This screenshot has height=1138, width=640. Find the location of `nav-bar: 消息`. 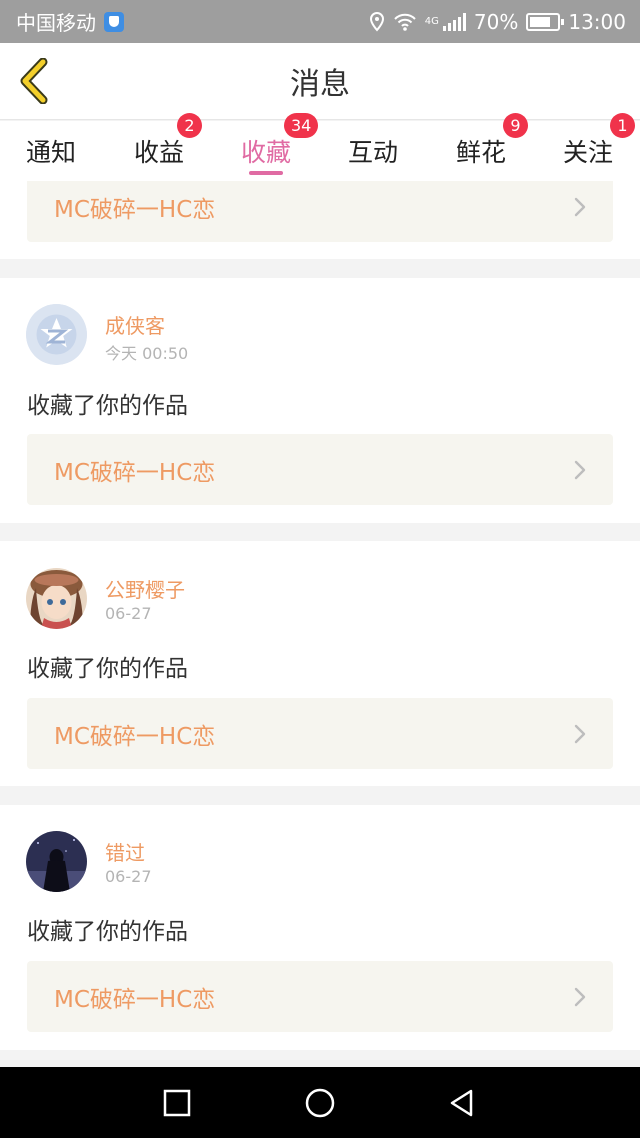

nav-bar: 消息 is located at coordinates (320, 81).